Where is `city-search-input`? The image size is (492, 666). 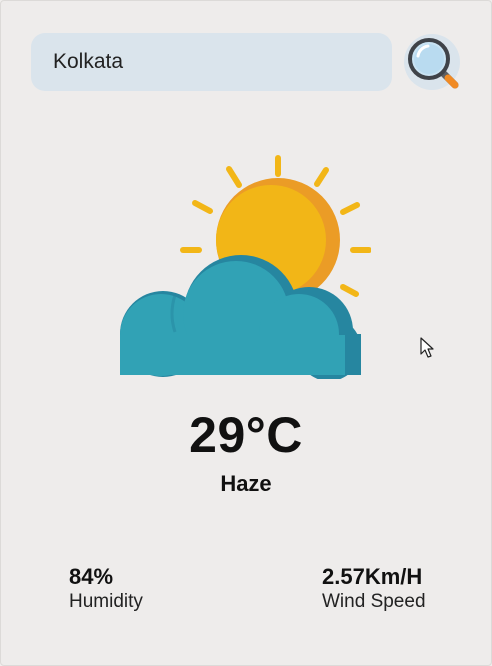
city-search-input is located at coordinates (211, 62).